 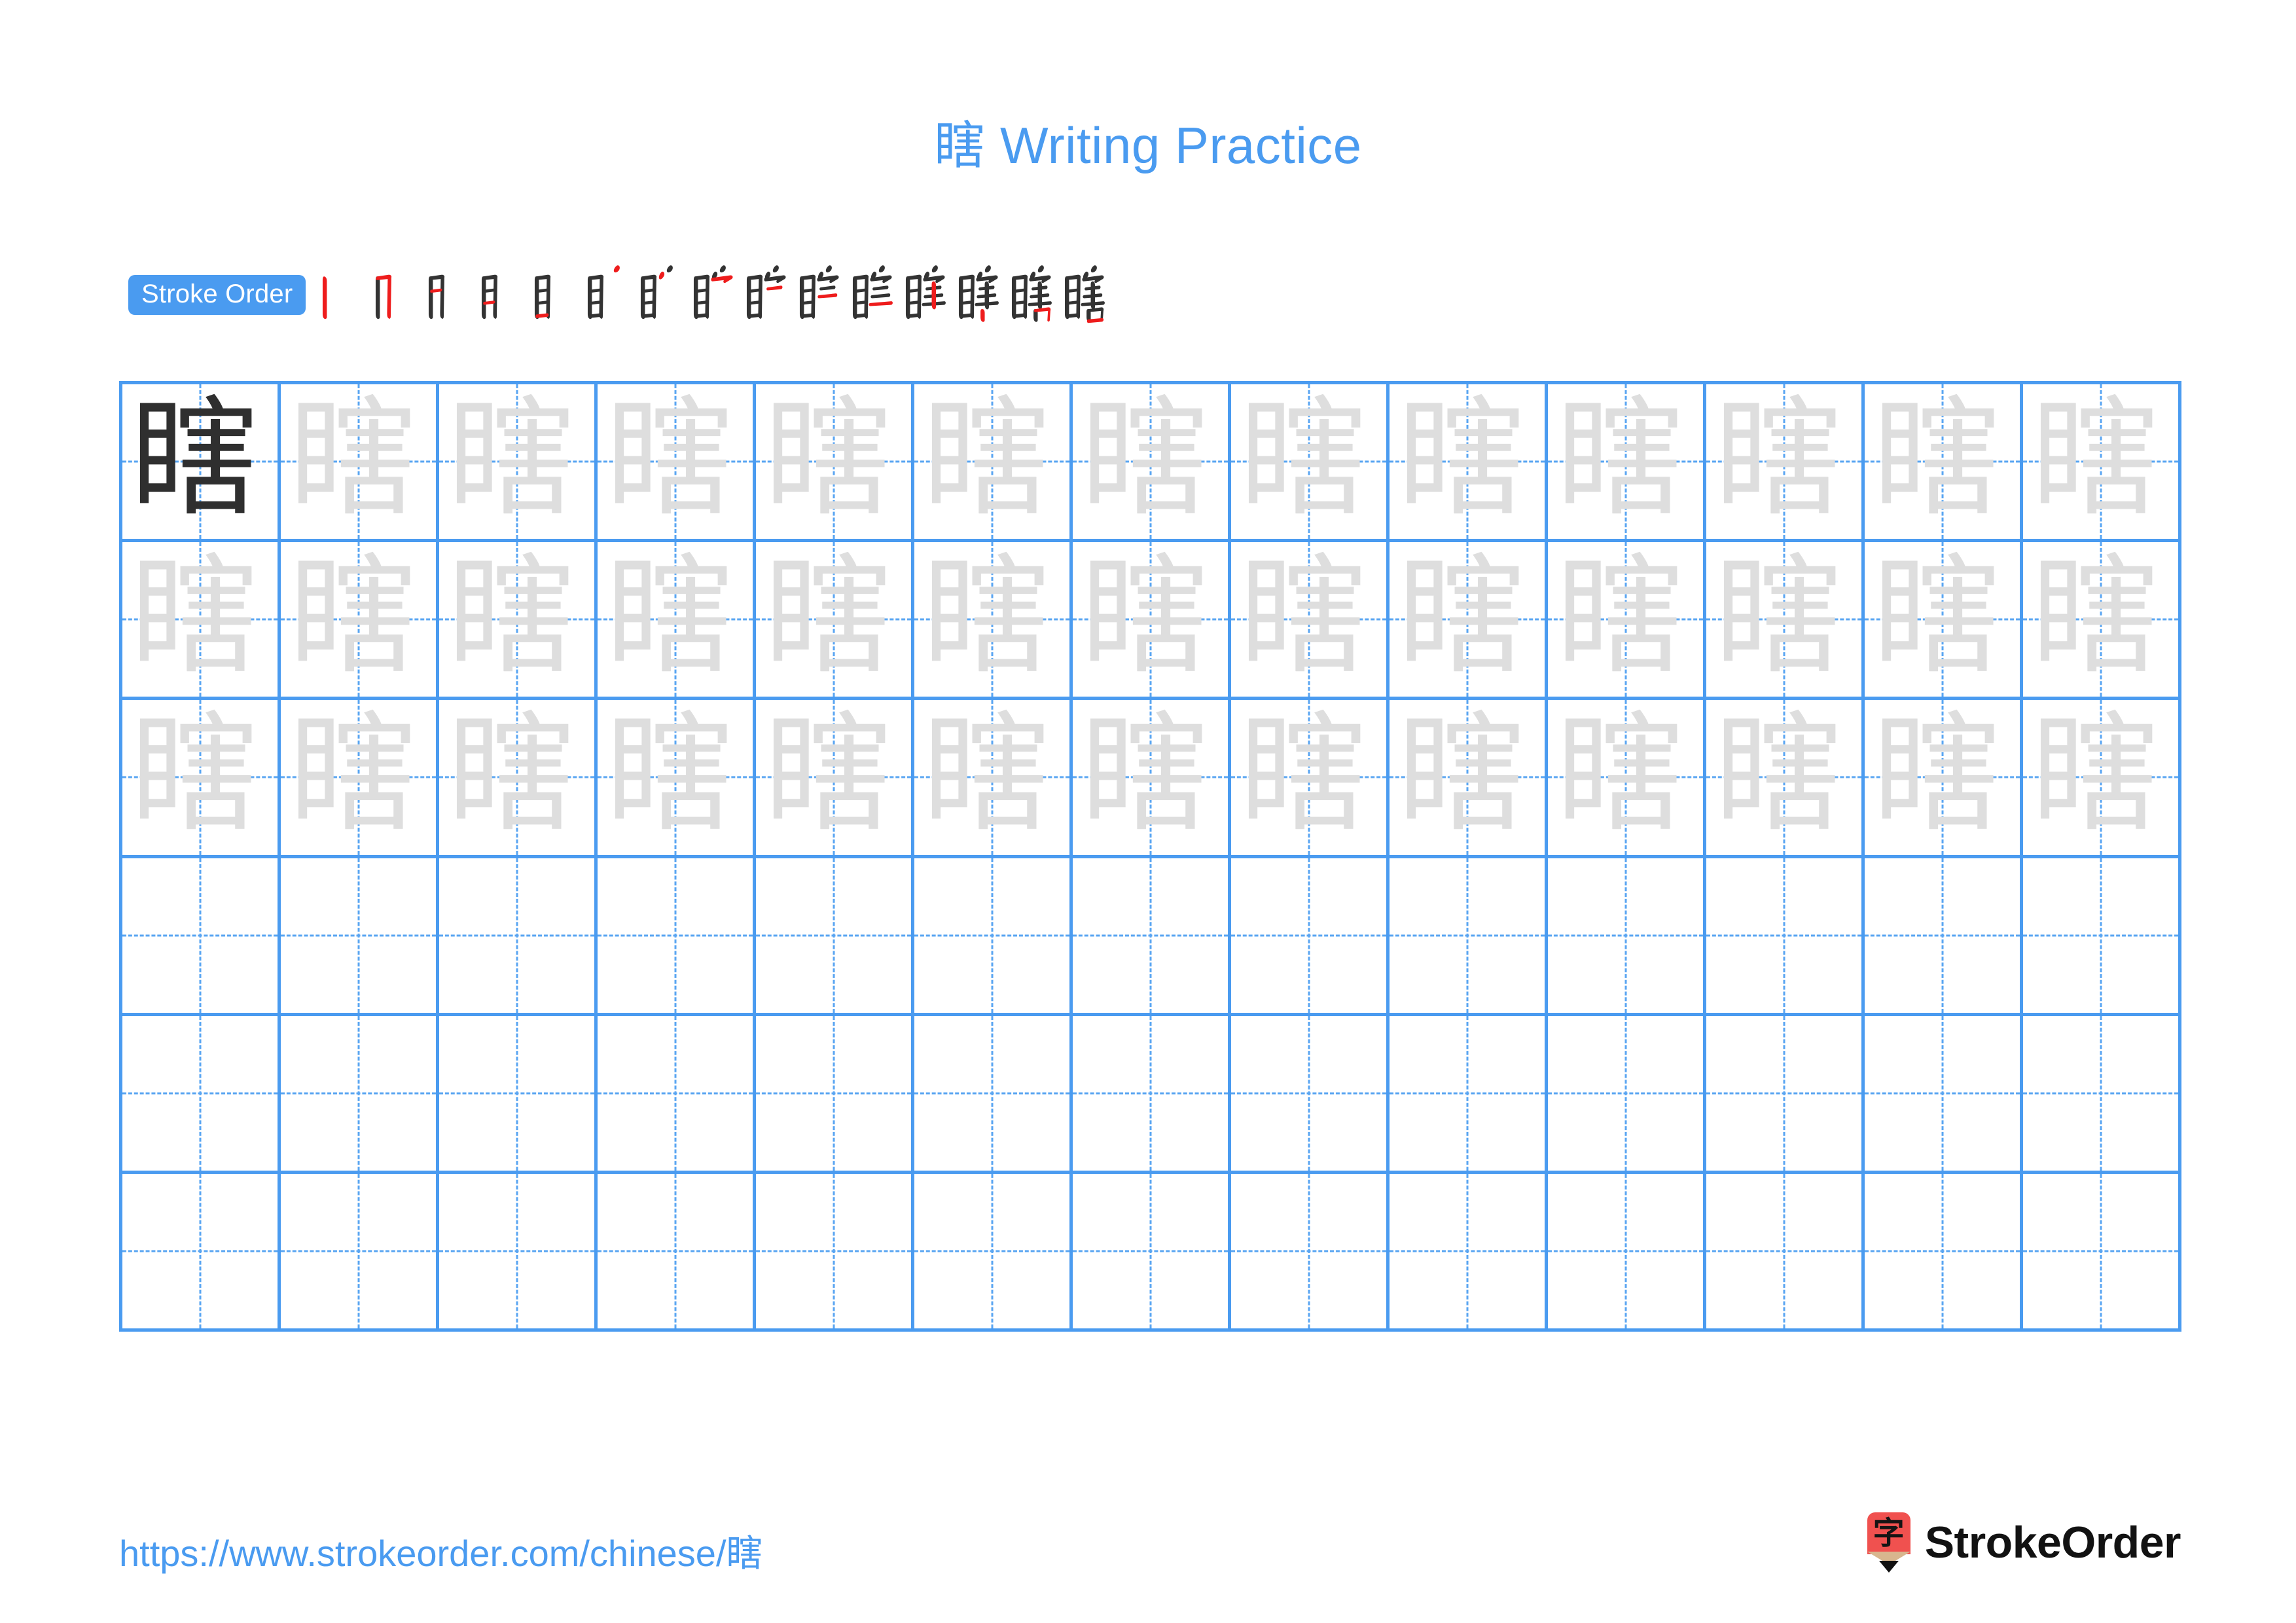 I want to click on grid-cell-r5-c12, so click(x=1944, y=1094).